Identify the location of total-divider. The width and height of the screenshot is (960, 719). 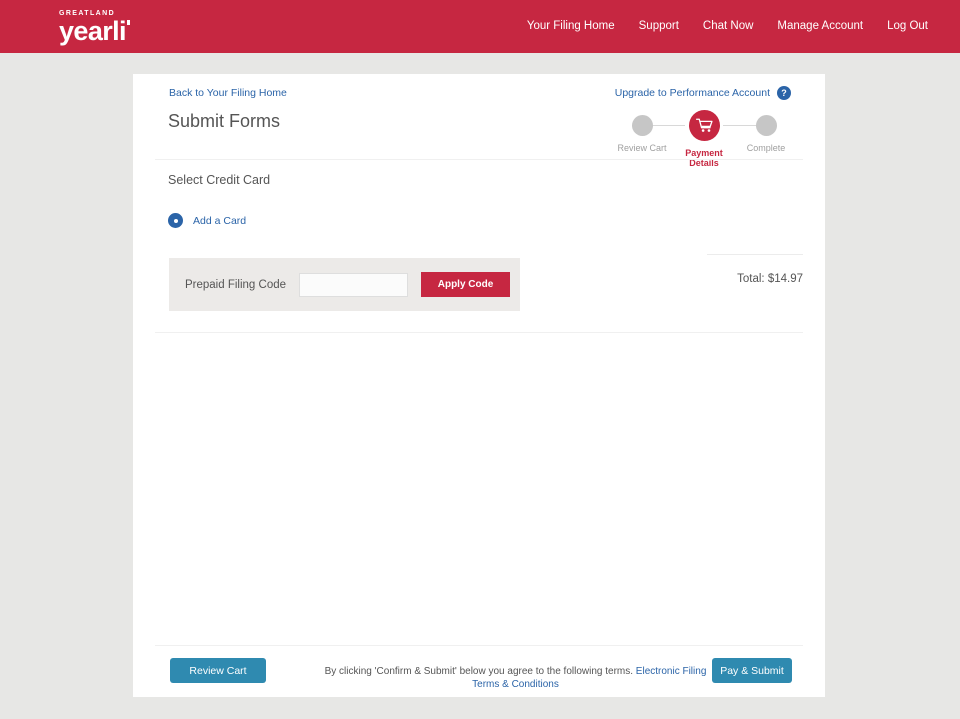
(755, 254).